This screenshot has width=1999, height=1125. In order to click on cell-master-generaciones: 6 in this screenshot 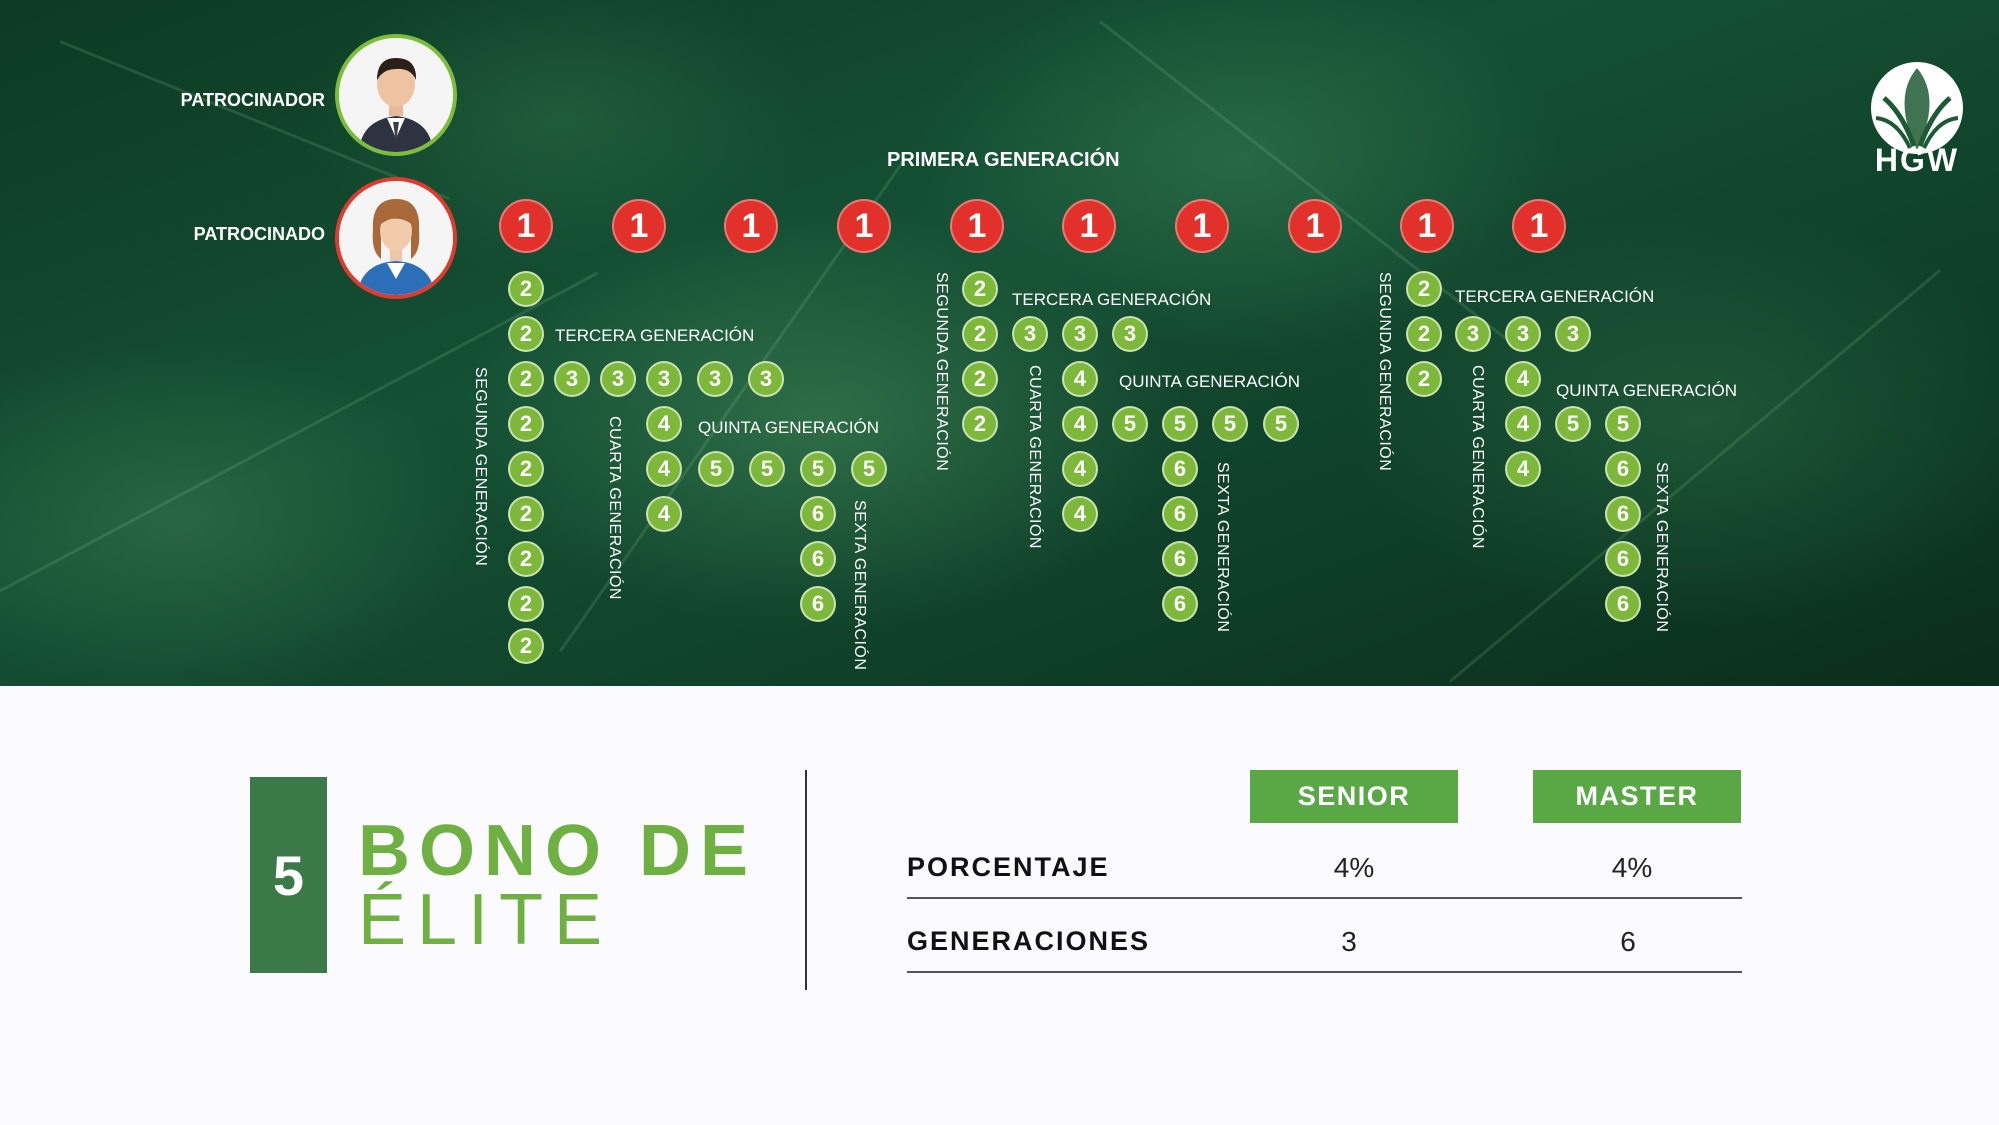, I will do `click(1628, 941)`.